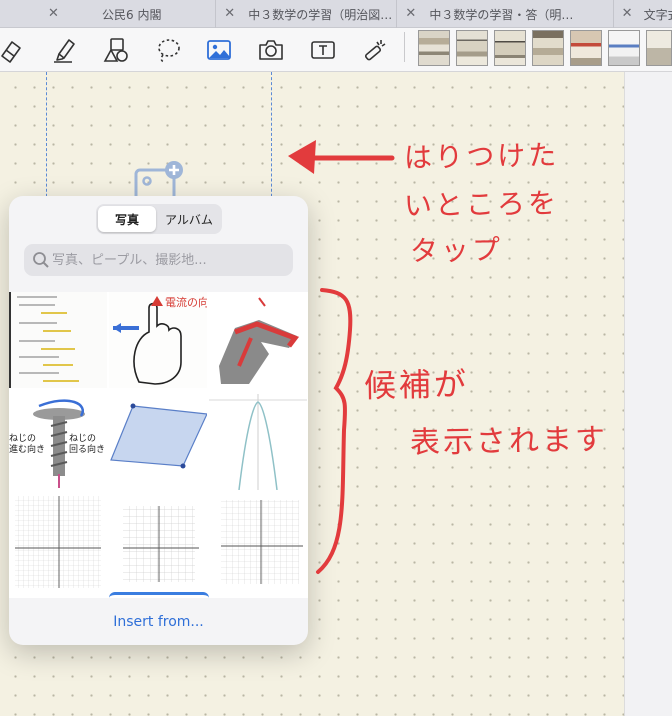 The width and height of the screenshot is (672, 716). What do you see at coordinates (116, 50) in the screenshot?
I see `shapes-icon` at bounding box center [116, 50].